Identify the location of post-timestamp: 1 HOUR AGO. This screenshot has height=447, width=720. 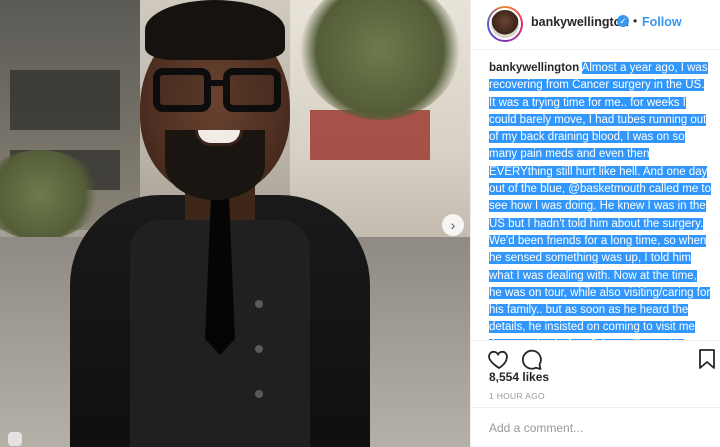
(517, 396).